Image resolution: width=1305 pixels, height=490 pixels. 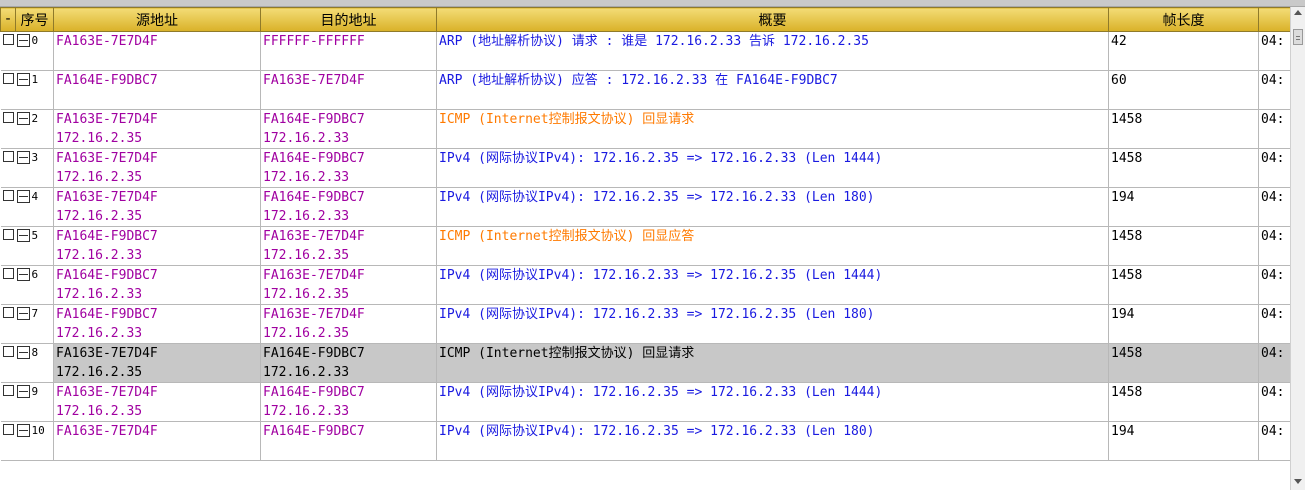 What do you see at coordinates (1183, 51) in the screenshot?
I see `length-cell: 42` at bounding box center [1183, 51].